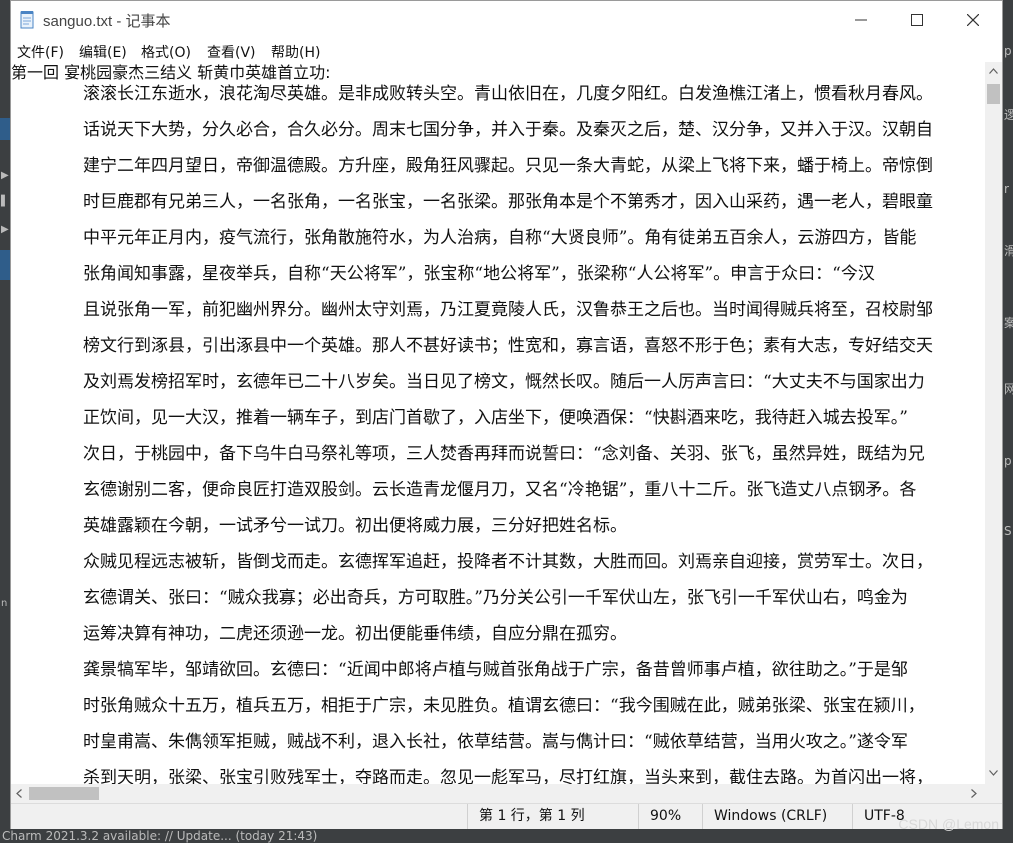 This screenshot has height=843, width=1013. I want to click on vertical-scrollbar, so click(993, 423).